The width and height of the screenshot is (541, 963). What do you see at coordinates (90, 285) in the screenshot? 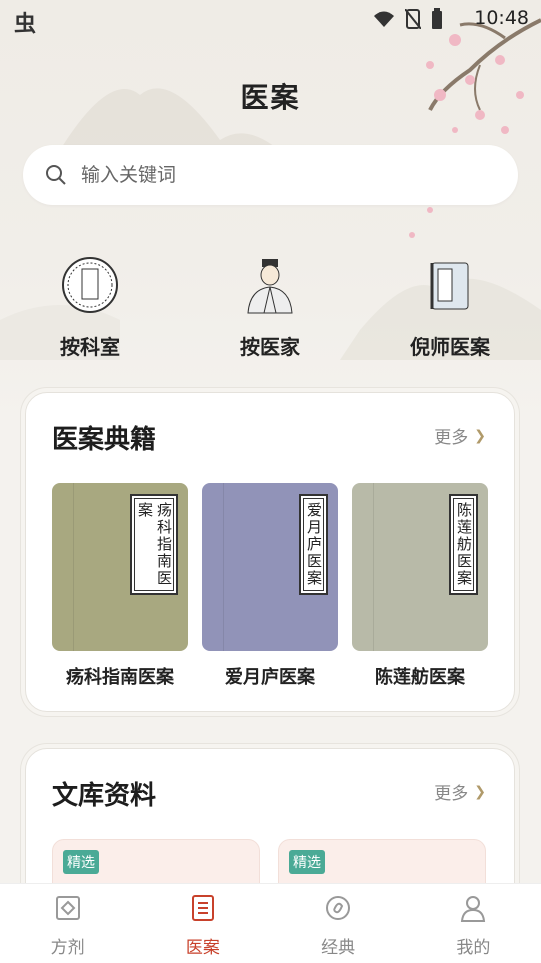
I see `department-seal-icon` at bounding box center [90, 285].